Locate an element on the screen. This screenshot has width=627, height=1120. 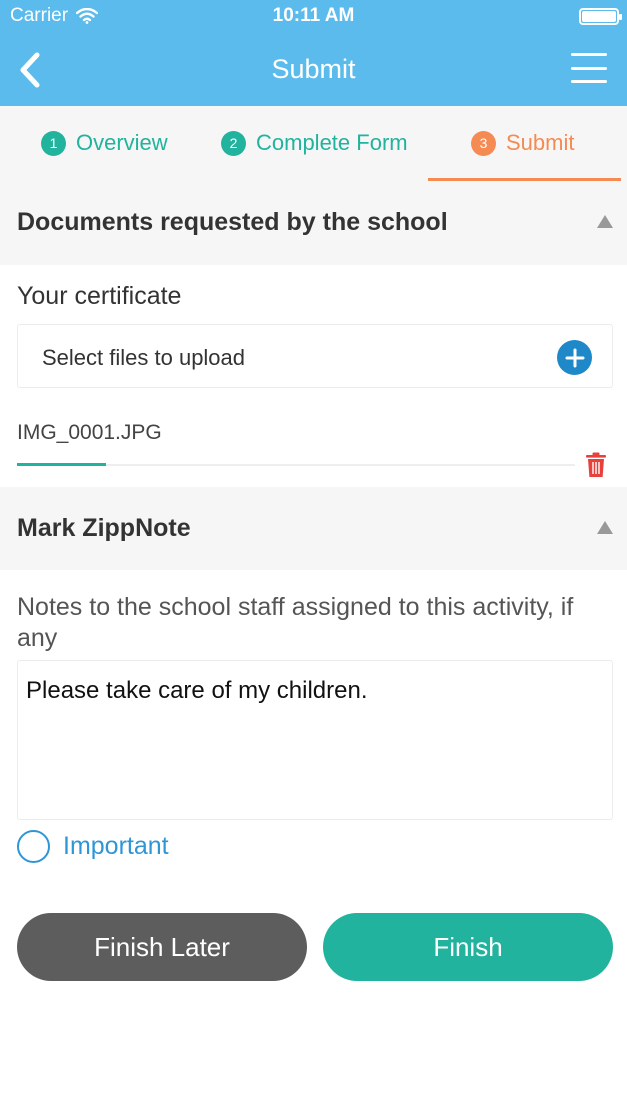
clock: 10:11 AM is located at coordinates (313, 15).